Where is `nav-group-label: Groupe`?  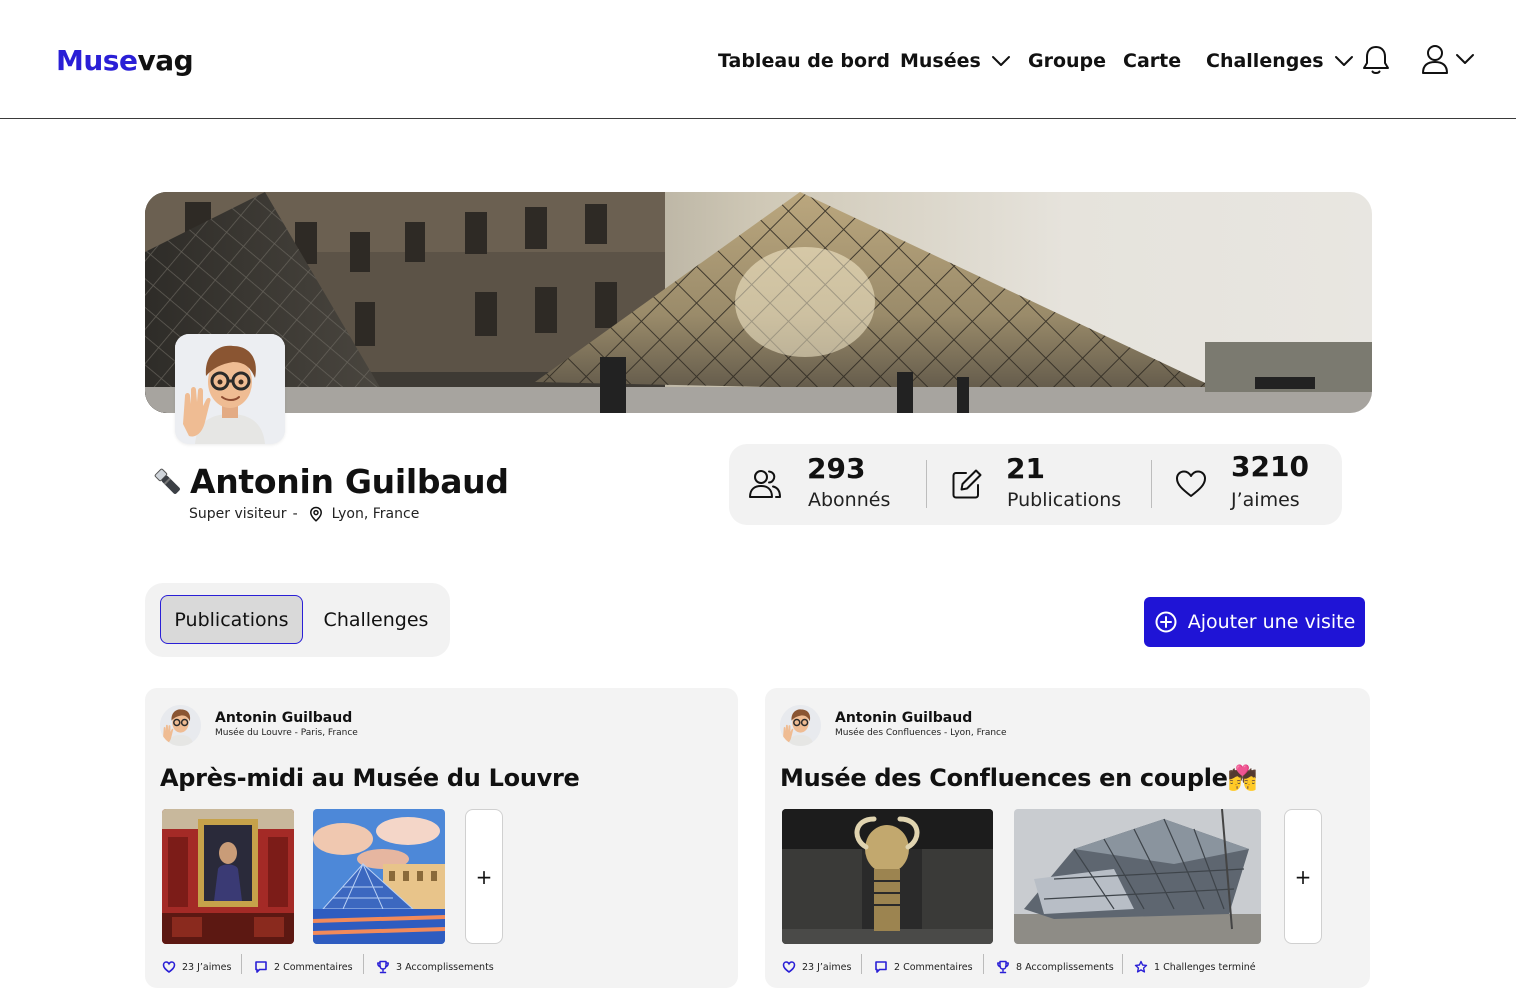 nav-group-label: Groupe is located at coordinates (1067, 61).